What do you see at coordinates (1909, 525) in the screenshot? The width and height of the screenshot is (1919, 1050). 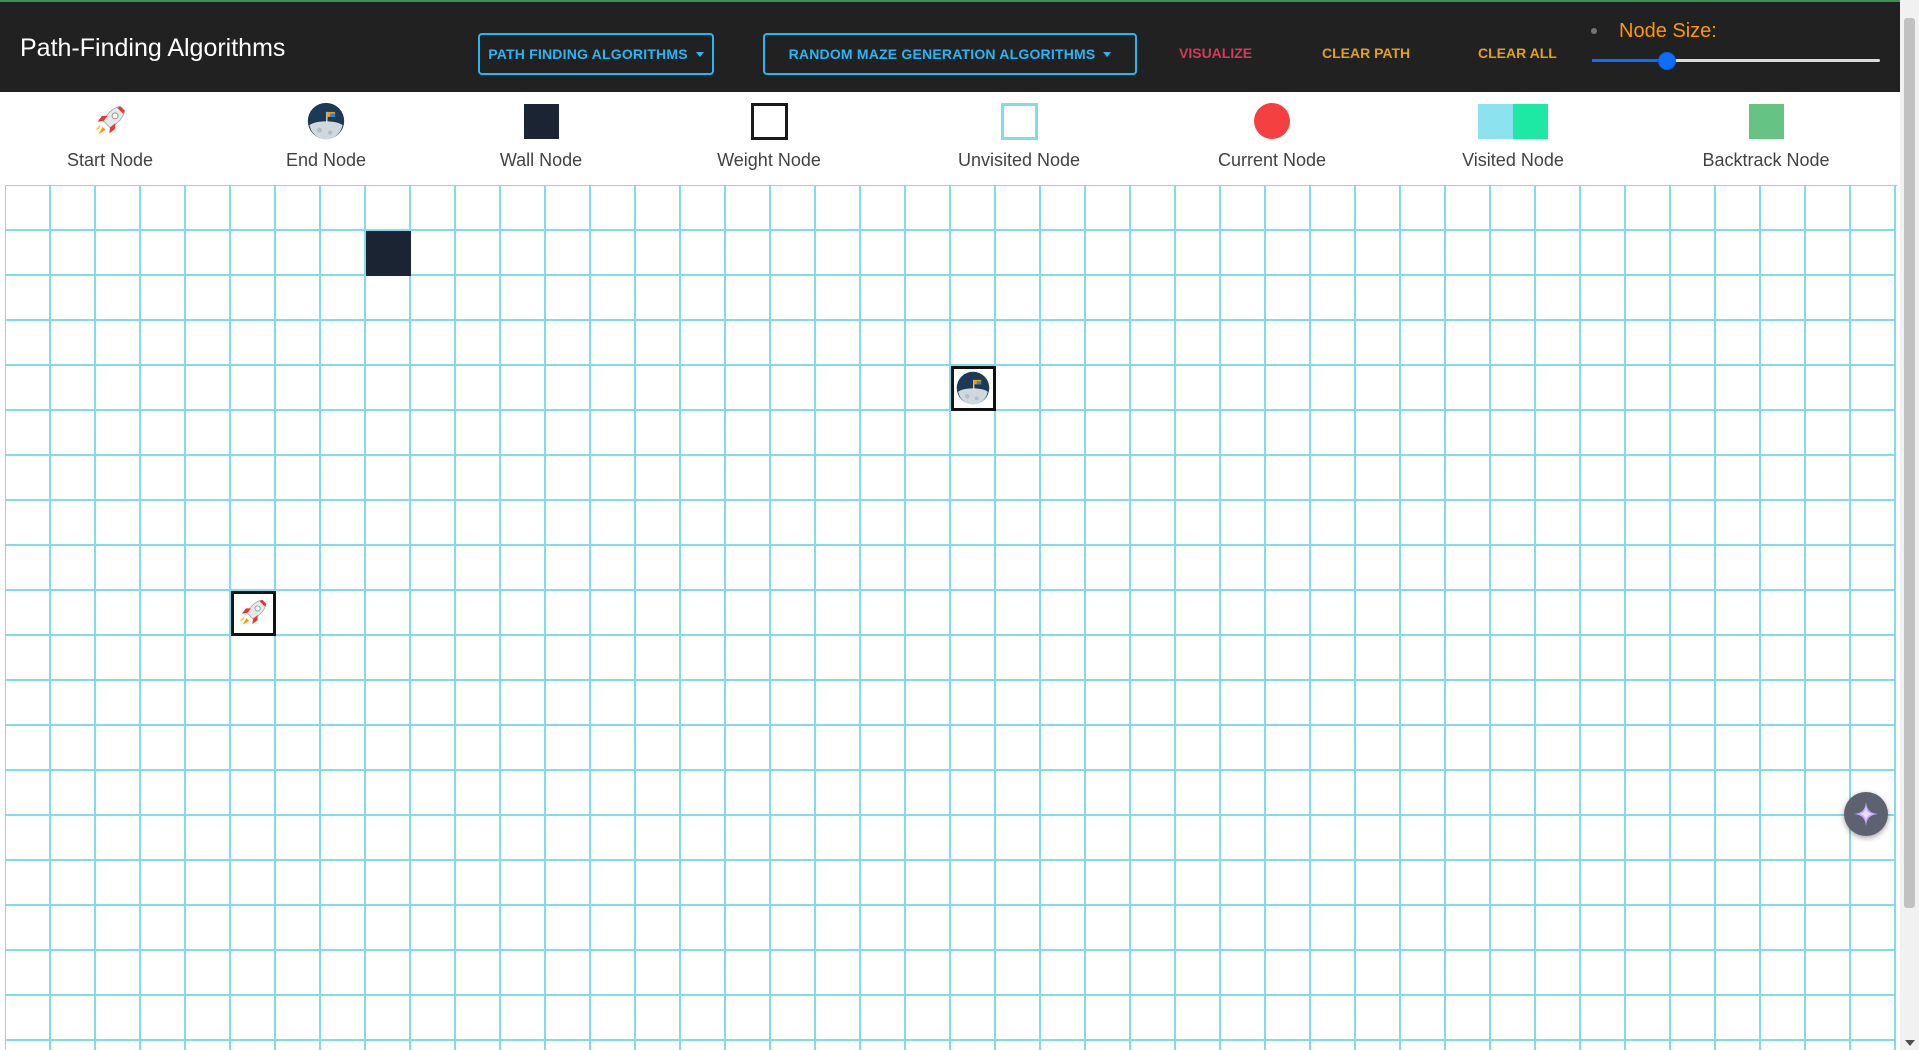 I see `vertical-scrollbar` at bounding box center [1909, 525].